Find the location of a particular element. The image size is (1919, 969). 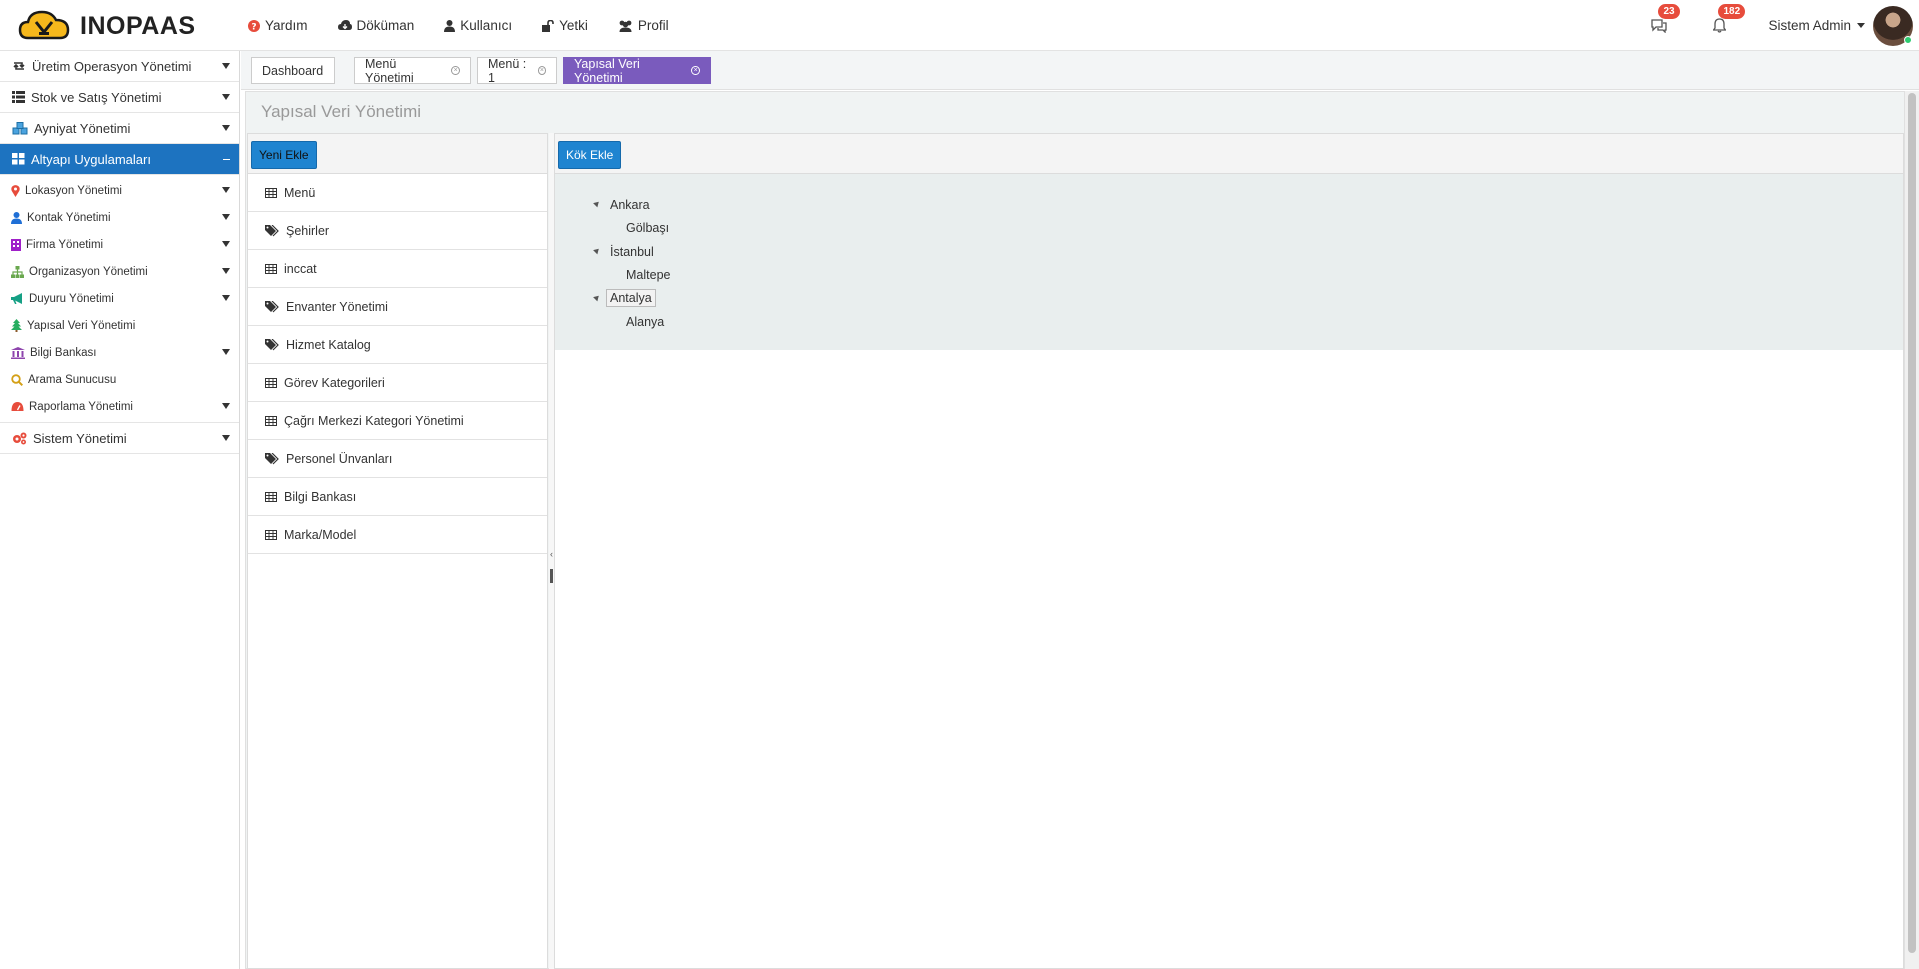

bullhorn-icon is located at coordinates (16, 298).